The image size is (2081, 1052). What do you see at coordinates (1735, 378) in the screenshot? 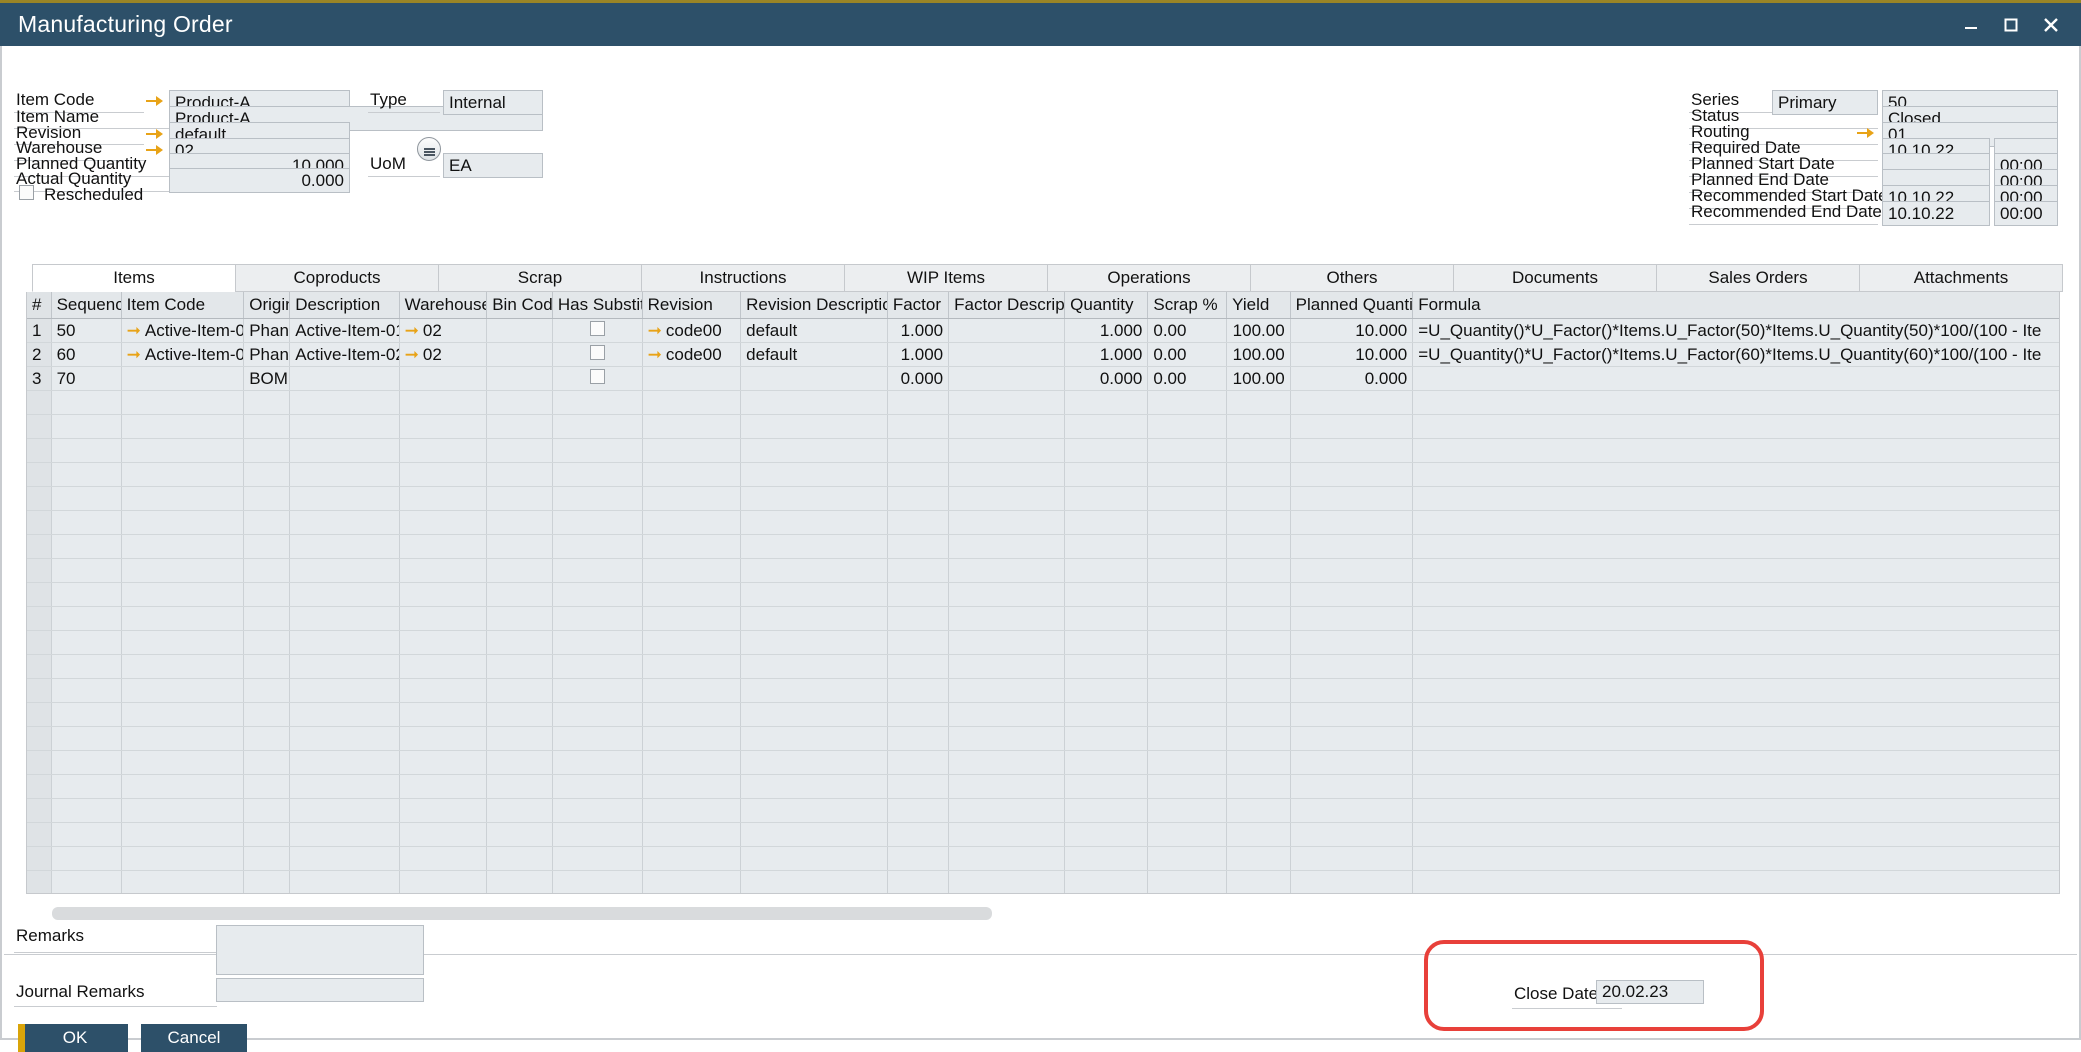
I see `cell-formula` at bounding box center [1735, 378].